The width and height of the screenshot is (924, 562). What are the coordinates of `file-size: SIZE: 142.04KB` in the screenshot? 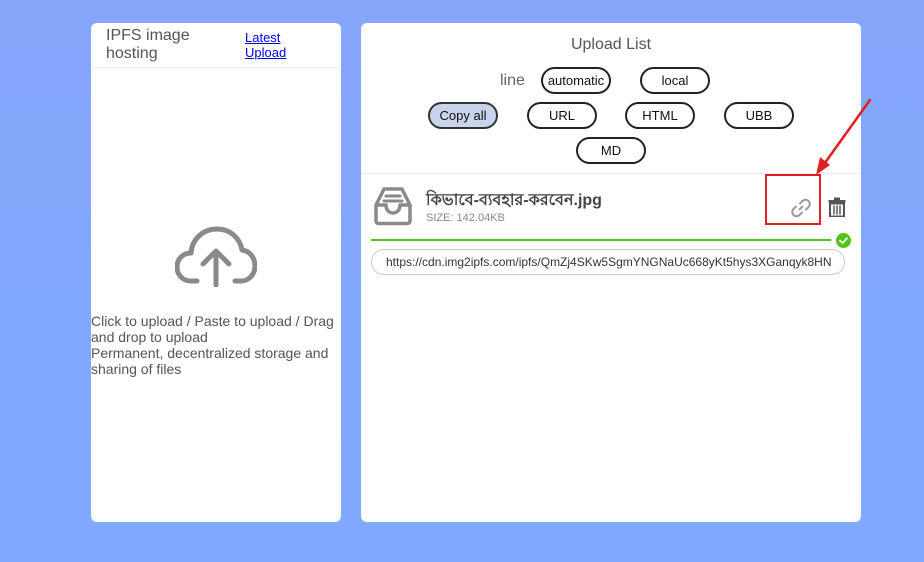 It's located at (465, 218).